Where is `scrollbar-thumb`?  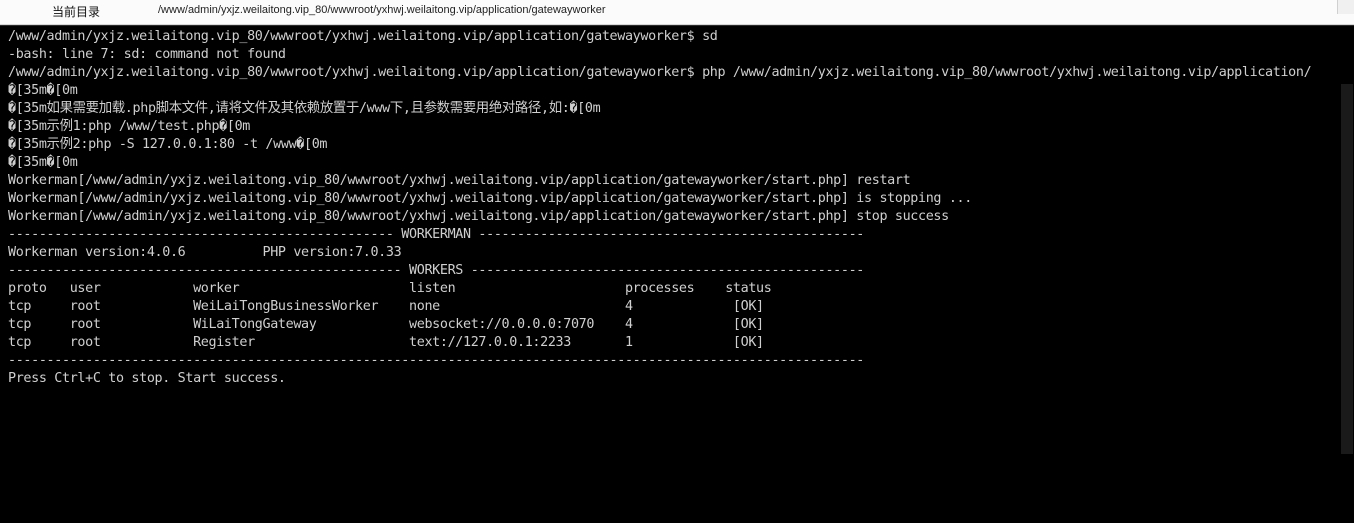
scrollbar-thumb is located at coordinates (1347, 269).